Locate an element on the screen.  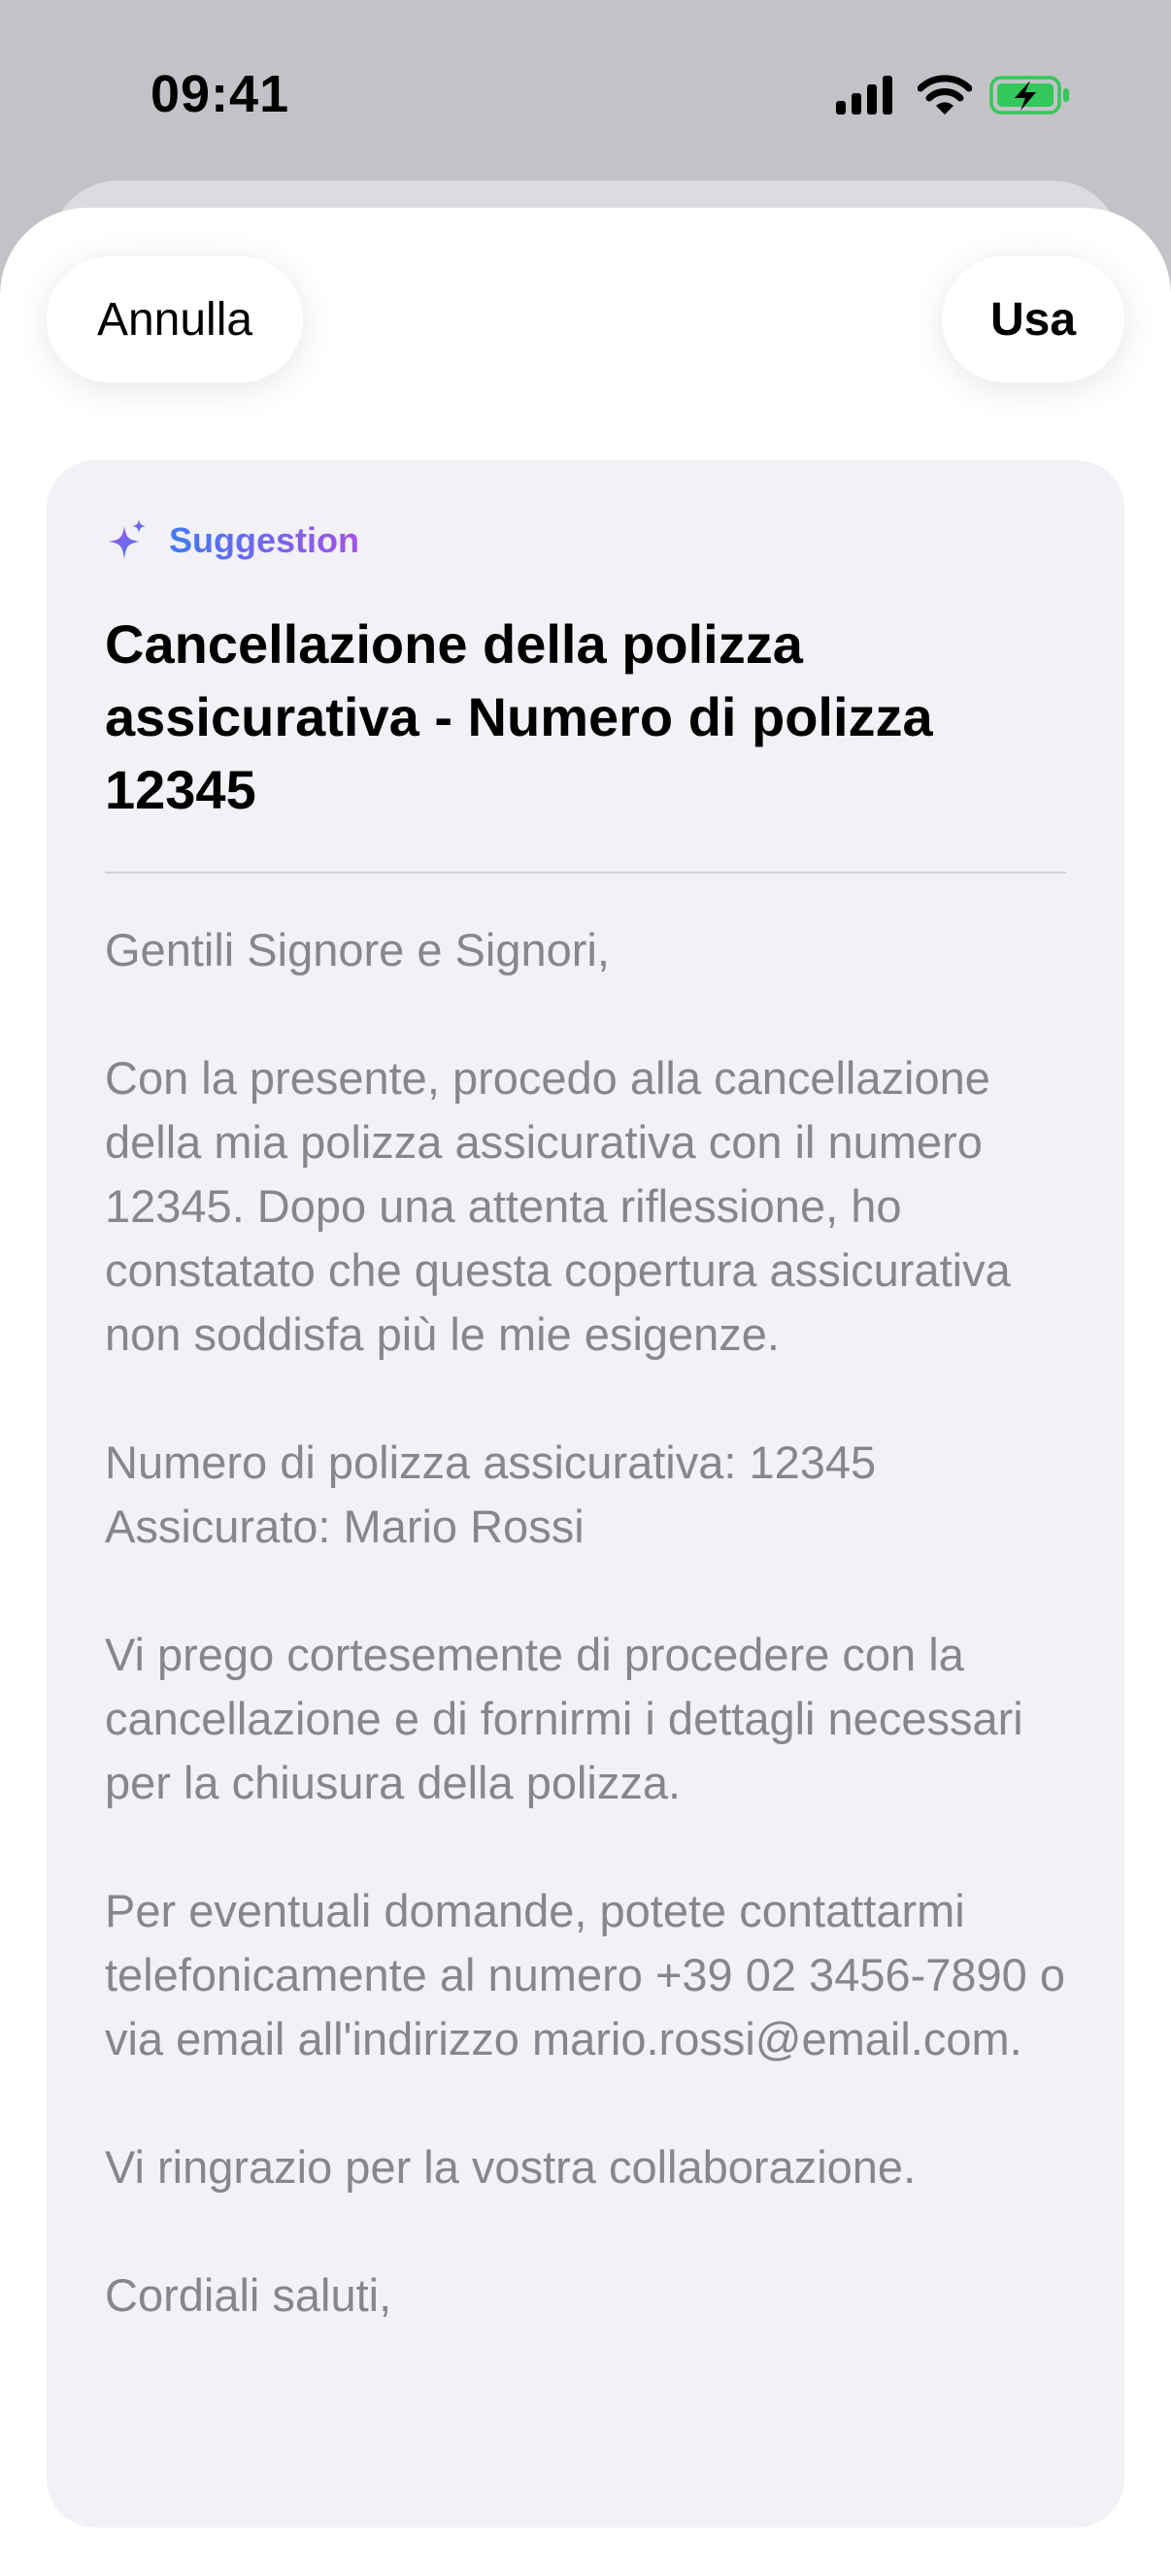
suggestion-header: Suggestion is located at coordinates (233, 540).